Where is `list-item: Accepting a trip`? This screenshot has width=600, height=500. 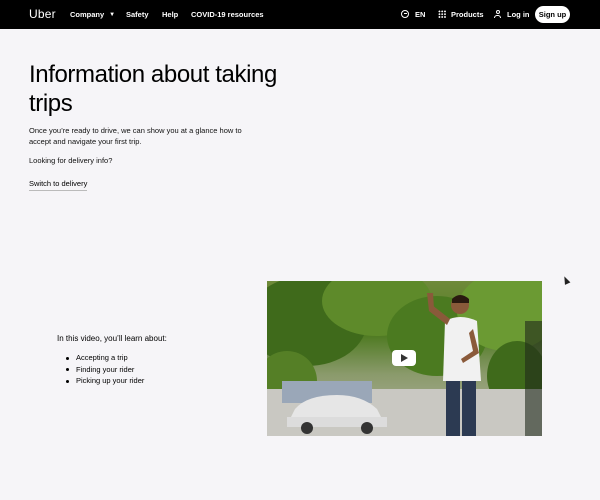 list-item: Accepting a trip is located at coordinates (105, 358).